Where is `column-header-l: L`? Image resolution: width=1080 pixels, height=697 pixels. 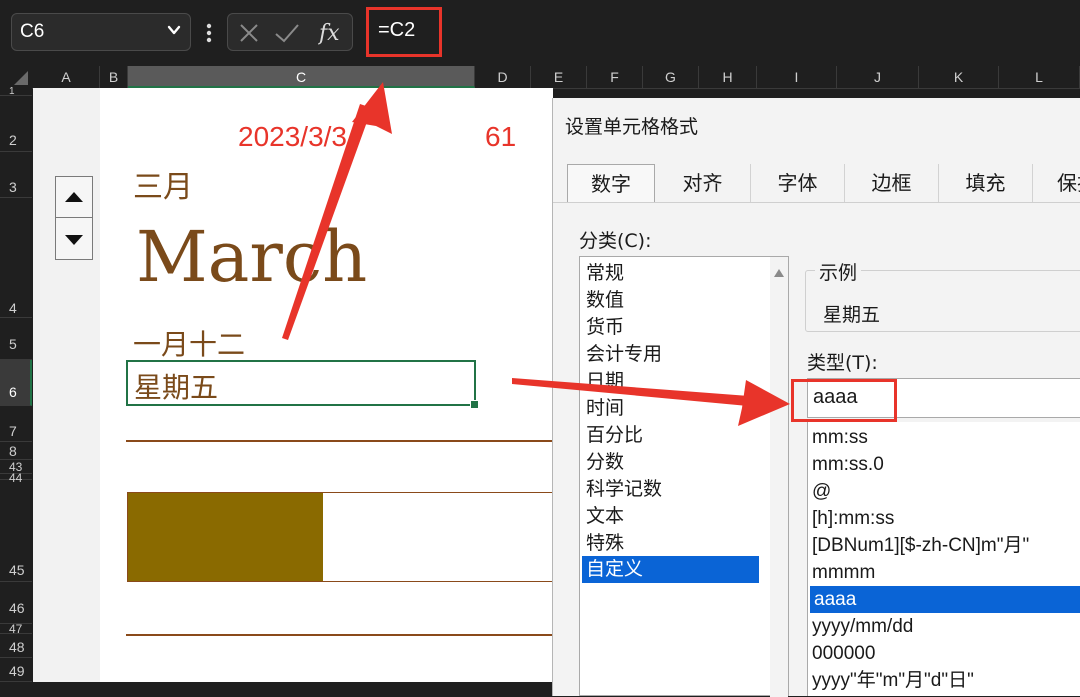
column-header-l: L is located at coordinates (1039, 77).